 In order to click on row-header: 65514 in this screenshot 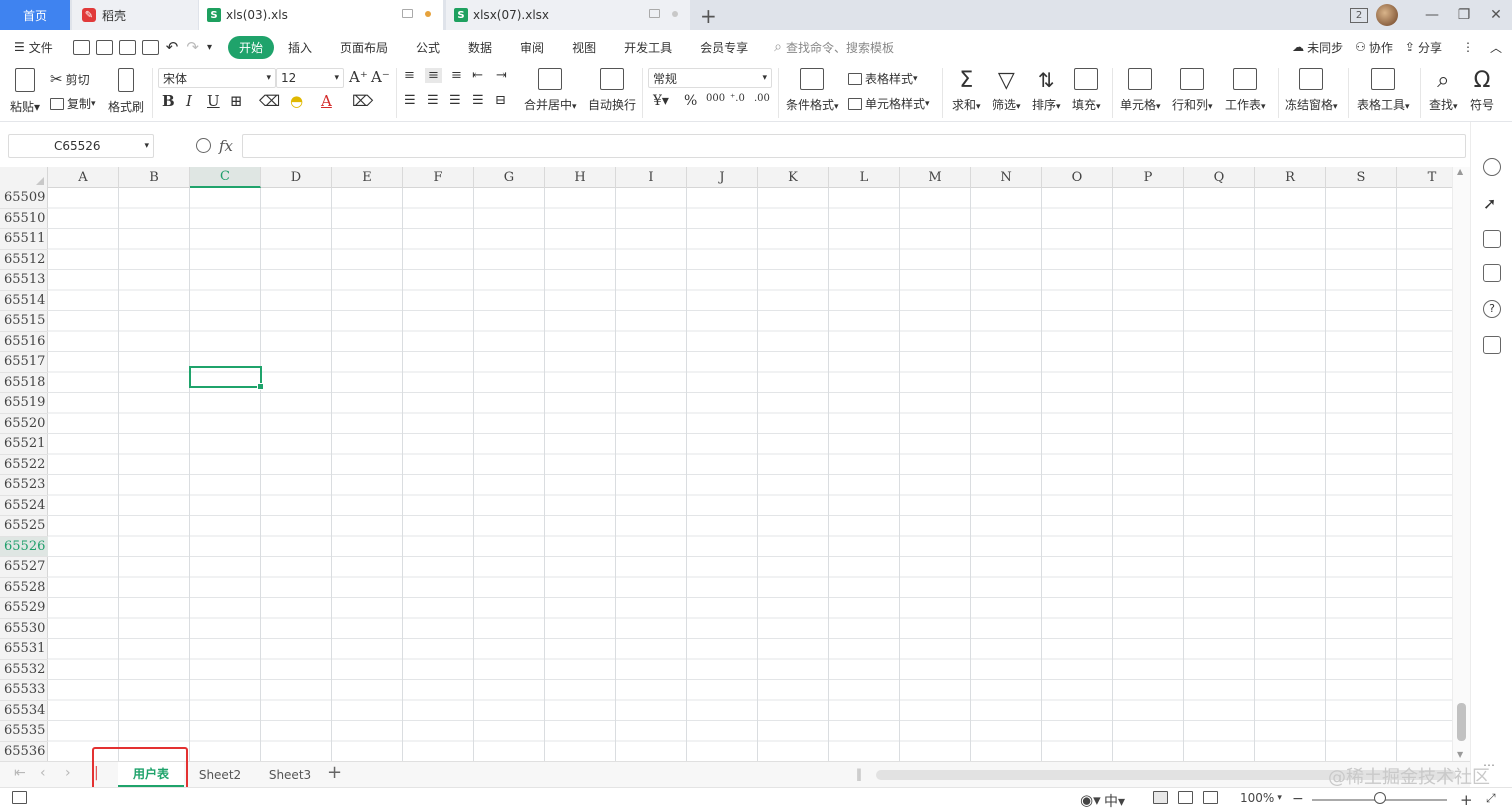, I will do `click(24, 301)`.